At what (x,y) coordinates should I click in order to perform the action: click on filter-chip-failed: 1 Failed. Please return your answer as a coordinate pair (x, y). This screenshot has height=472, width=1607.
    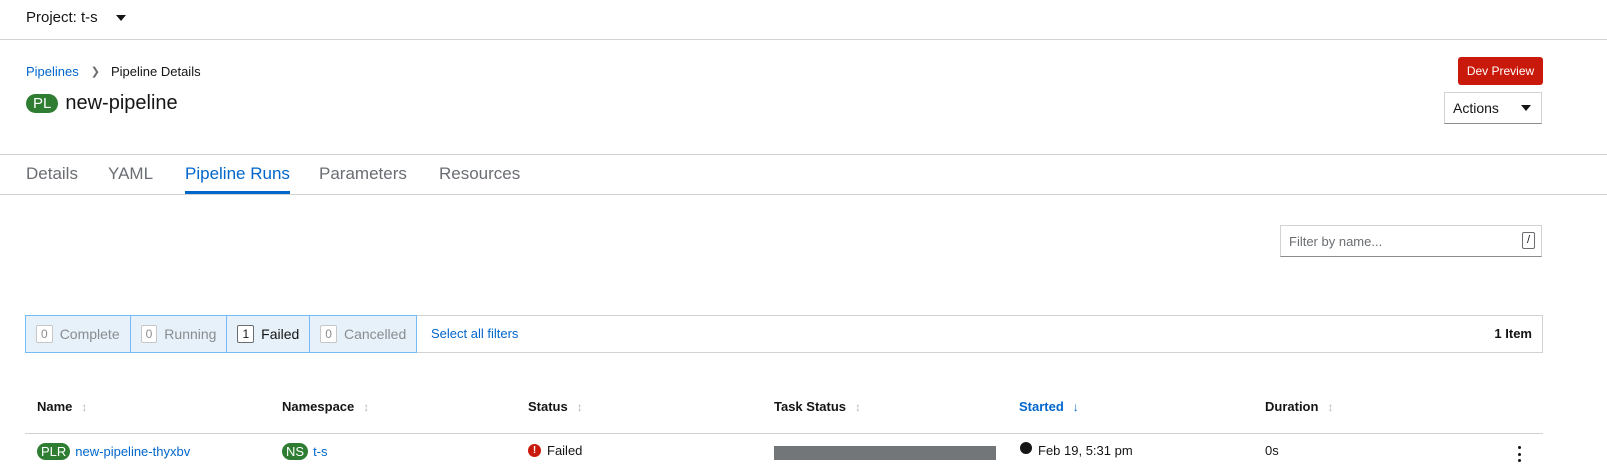
    Looking at the image, I should click on (268, 334).